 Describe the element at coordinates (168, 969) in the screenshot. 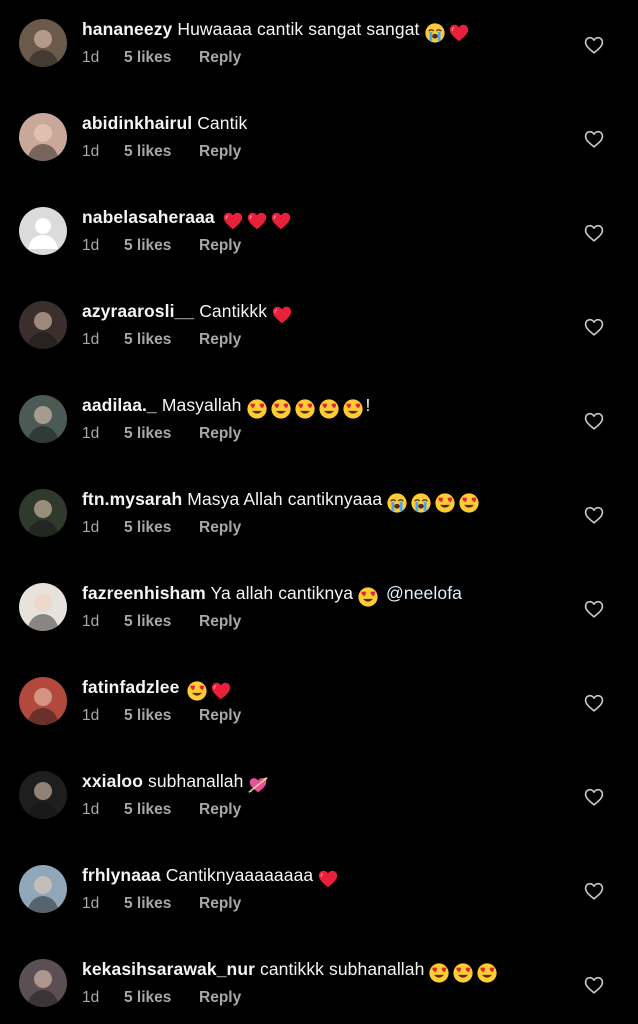

I see `comment-username: kekasihsarawak_nur` at that location.